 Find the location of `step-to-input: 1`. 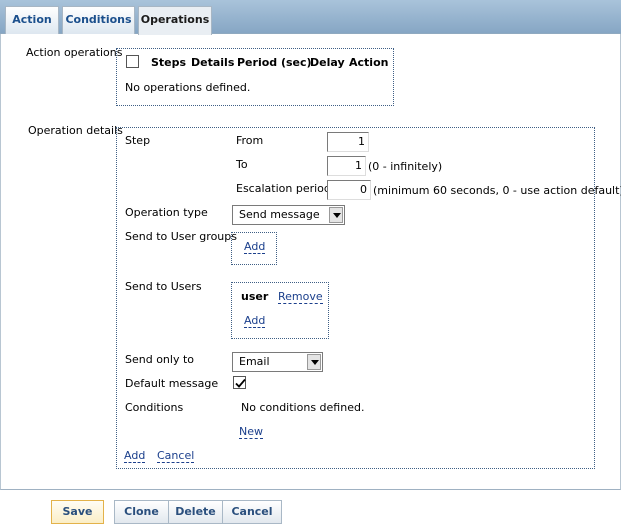

step-to-input: 1 is located at coordinates (346, 166).